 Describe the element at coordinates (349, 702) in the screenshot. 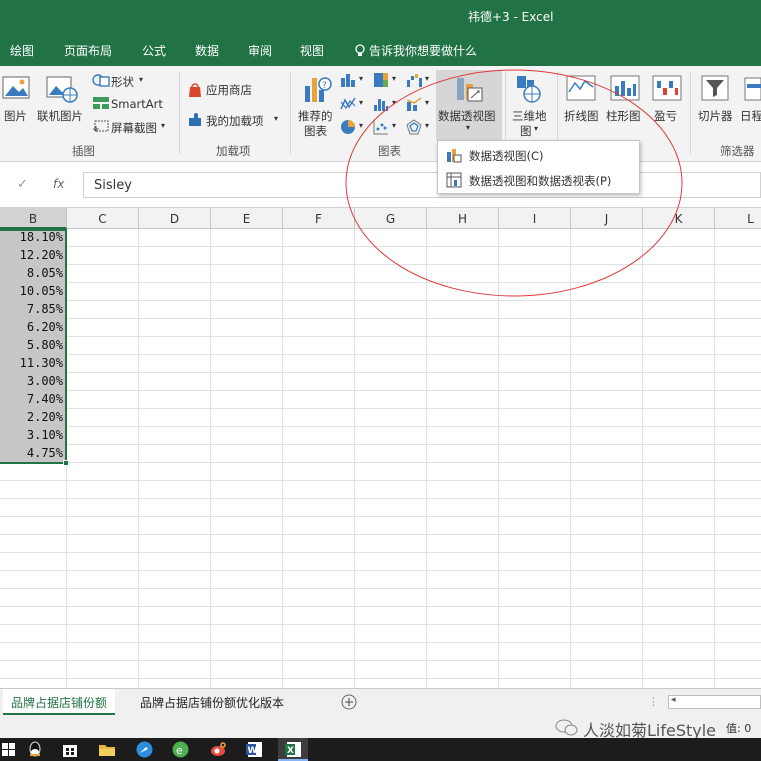

I see `plus-icon` at that location.